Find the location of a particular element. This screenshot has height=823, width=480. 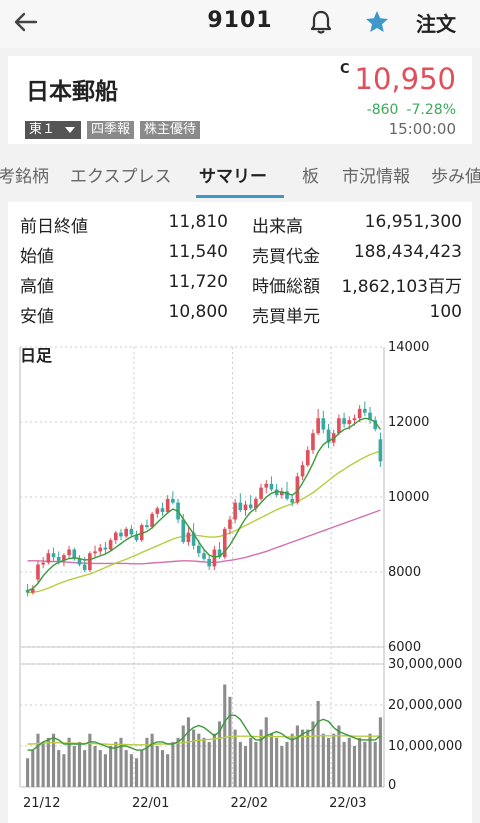

change-amount: -860 is located at coordinates (382, 110).